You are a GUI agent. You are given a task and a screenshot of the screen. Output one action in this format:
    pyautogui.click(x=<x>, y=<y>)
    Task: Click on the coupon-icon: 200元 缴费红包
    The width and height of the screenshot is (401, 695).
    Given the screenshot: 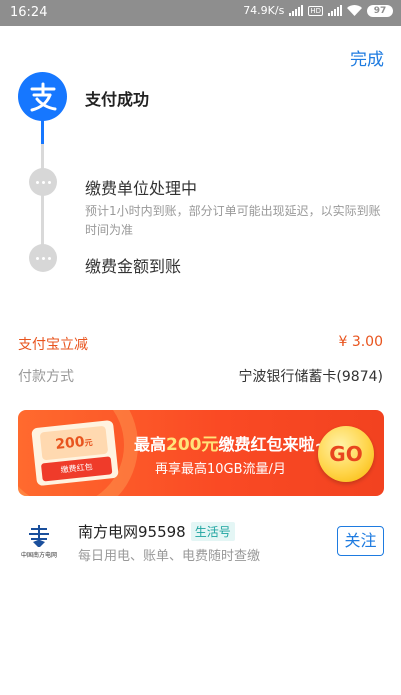 What is the action you would take?
    pyautogui.click(x=75, y=453)
    